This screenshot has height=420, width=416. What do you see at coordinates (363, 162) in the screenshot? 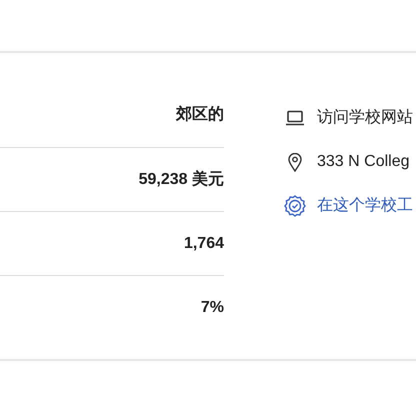
I see `address-text: 333 N Colleg` at bounding box center [363, 162].